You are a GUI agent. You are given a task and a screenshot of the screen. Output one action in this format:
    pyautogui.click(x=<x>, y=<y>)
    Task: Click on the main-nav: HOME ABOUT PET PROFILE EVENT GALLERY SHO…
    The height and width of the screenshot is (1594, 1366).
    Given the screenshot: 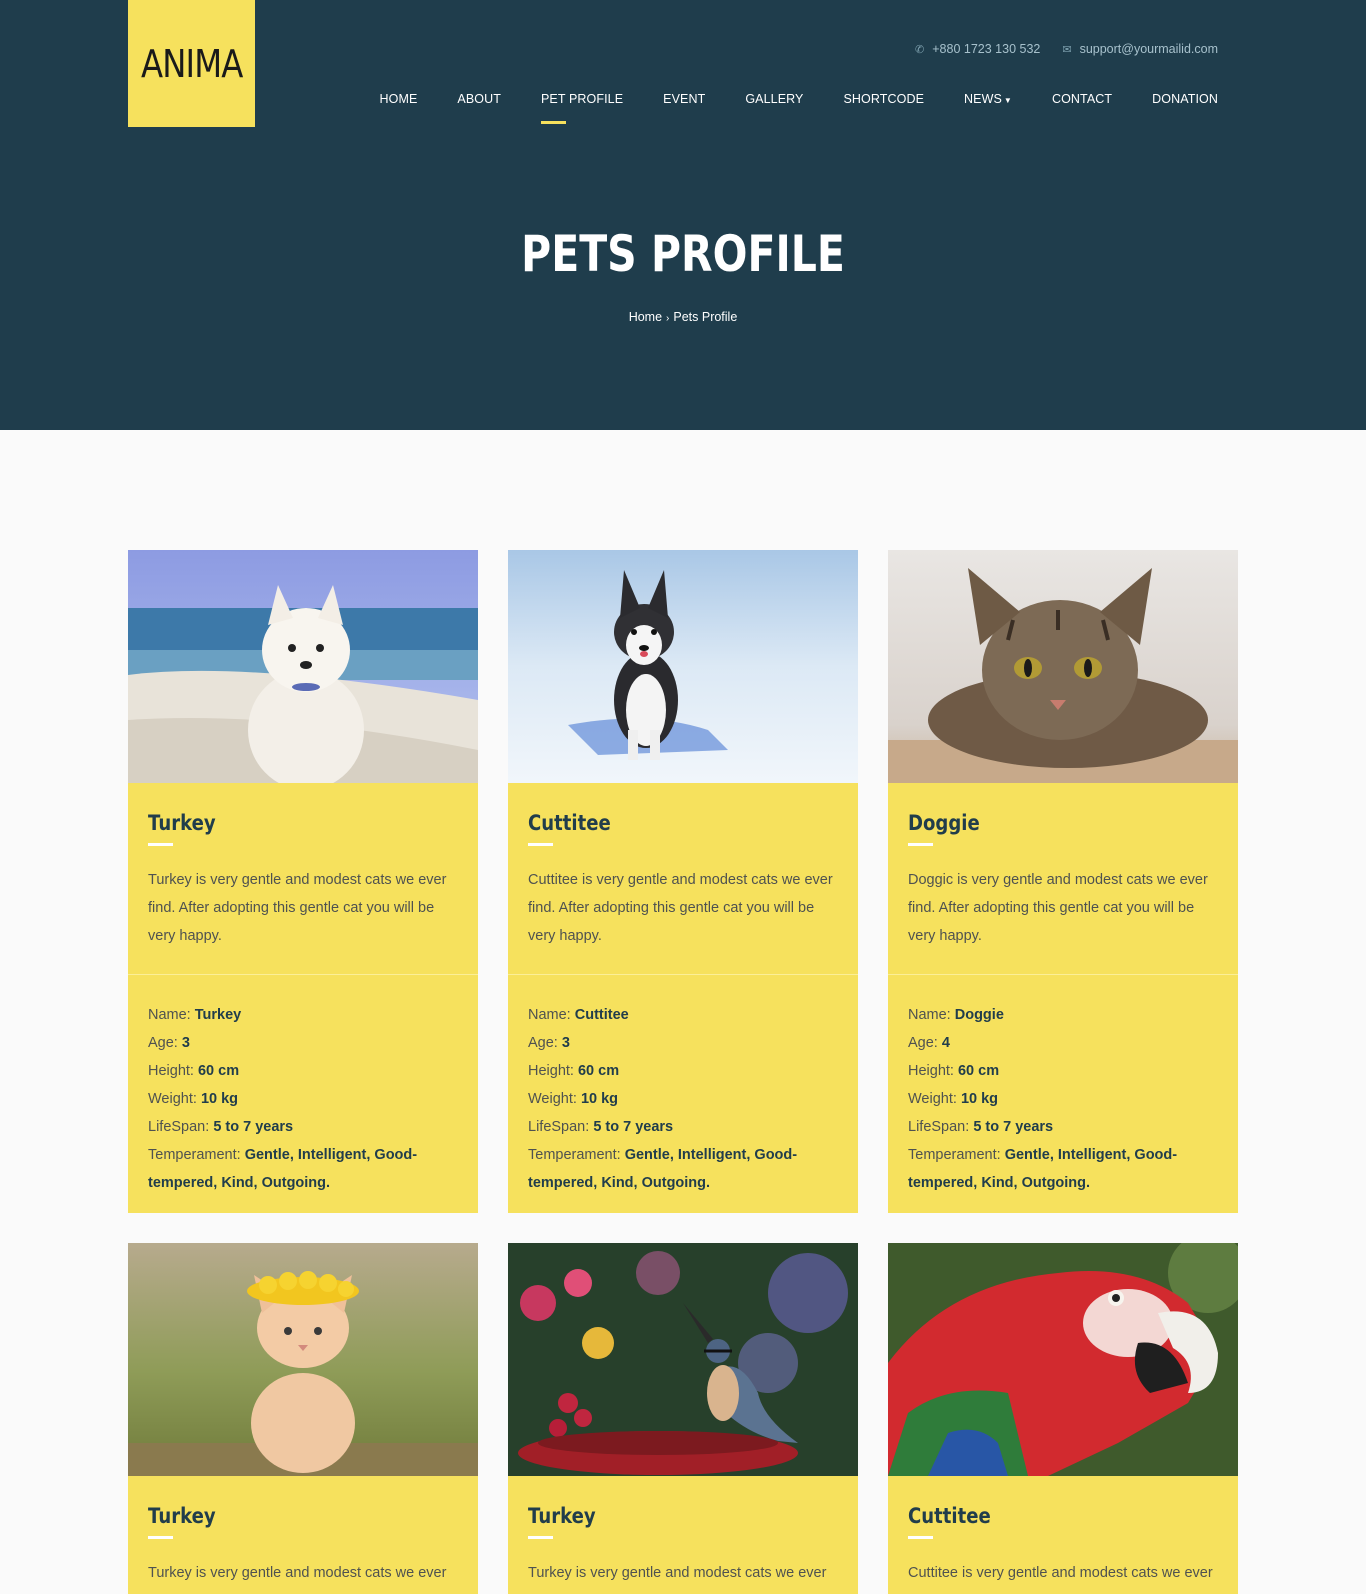 What is the action you would take?
    pyautogui.click(x=799, y=108)
    